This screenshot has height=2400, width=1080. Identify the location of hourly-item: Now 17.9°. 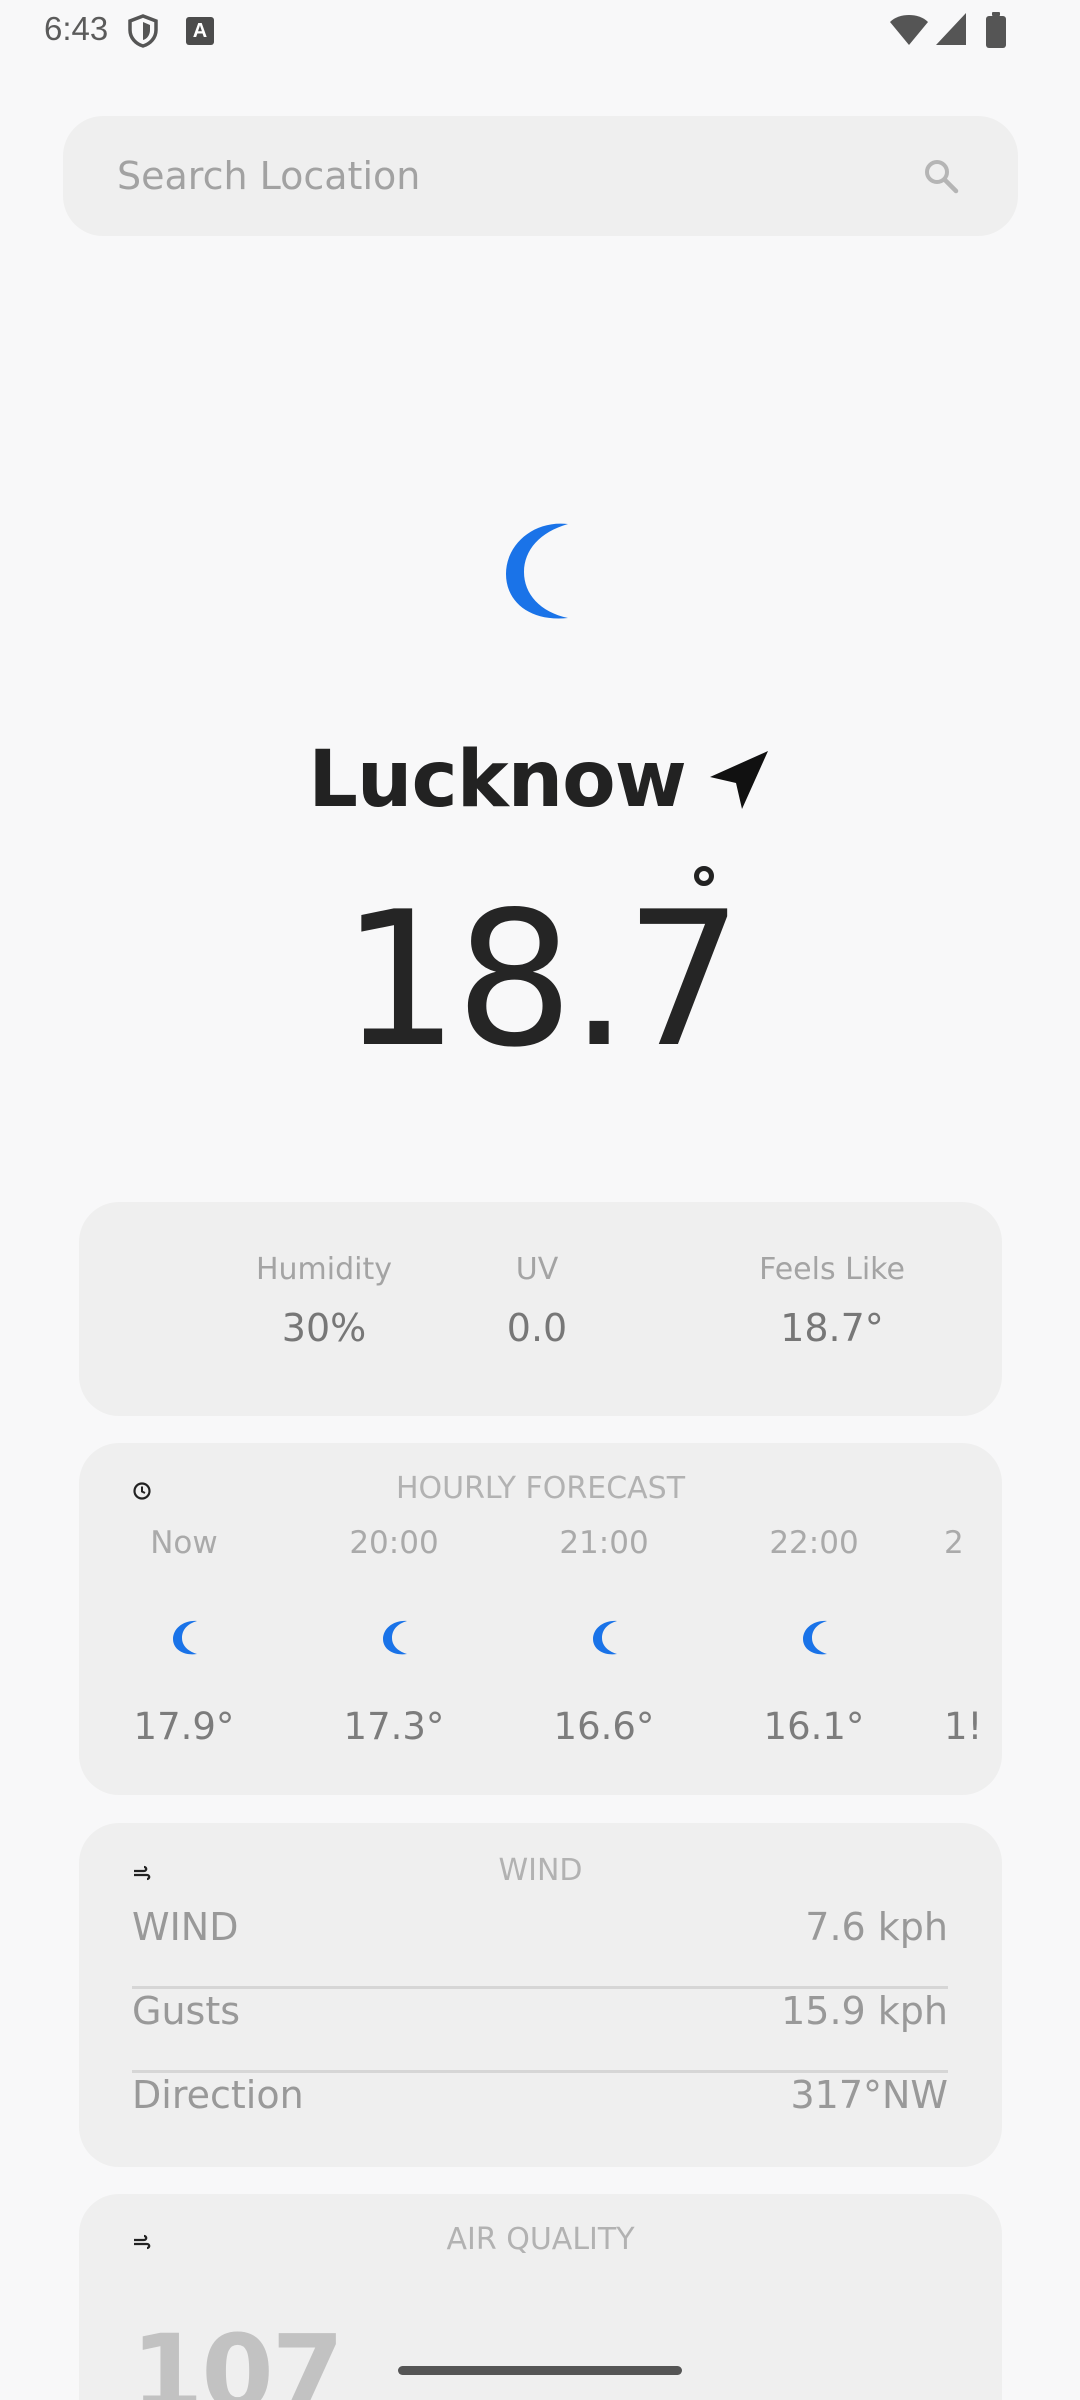
(184, 1636).